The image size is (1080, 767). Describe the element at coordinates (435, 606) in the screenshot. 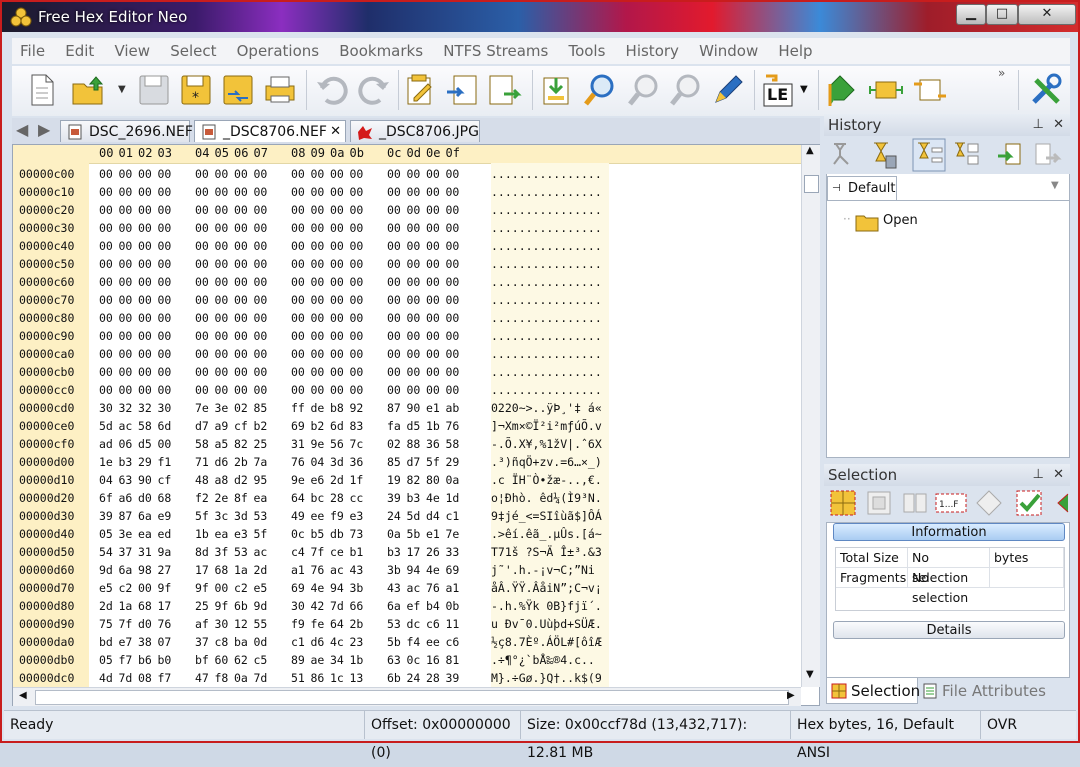

I see `hex-byte: b4` at that location.